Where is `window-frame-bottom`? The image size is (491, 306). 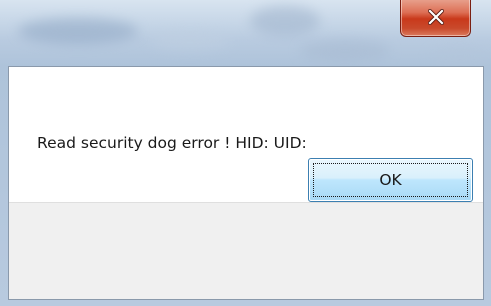 window-frame-bottom is located at coordinates (245, 303).